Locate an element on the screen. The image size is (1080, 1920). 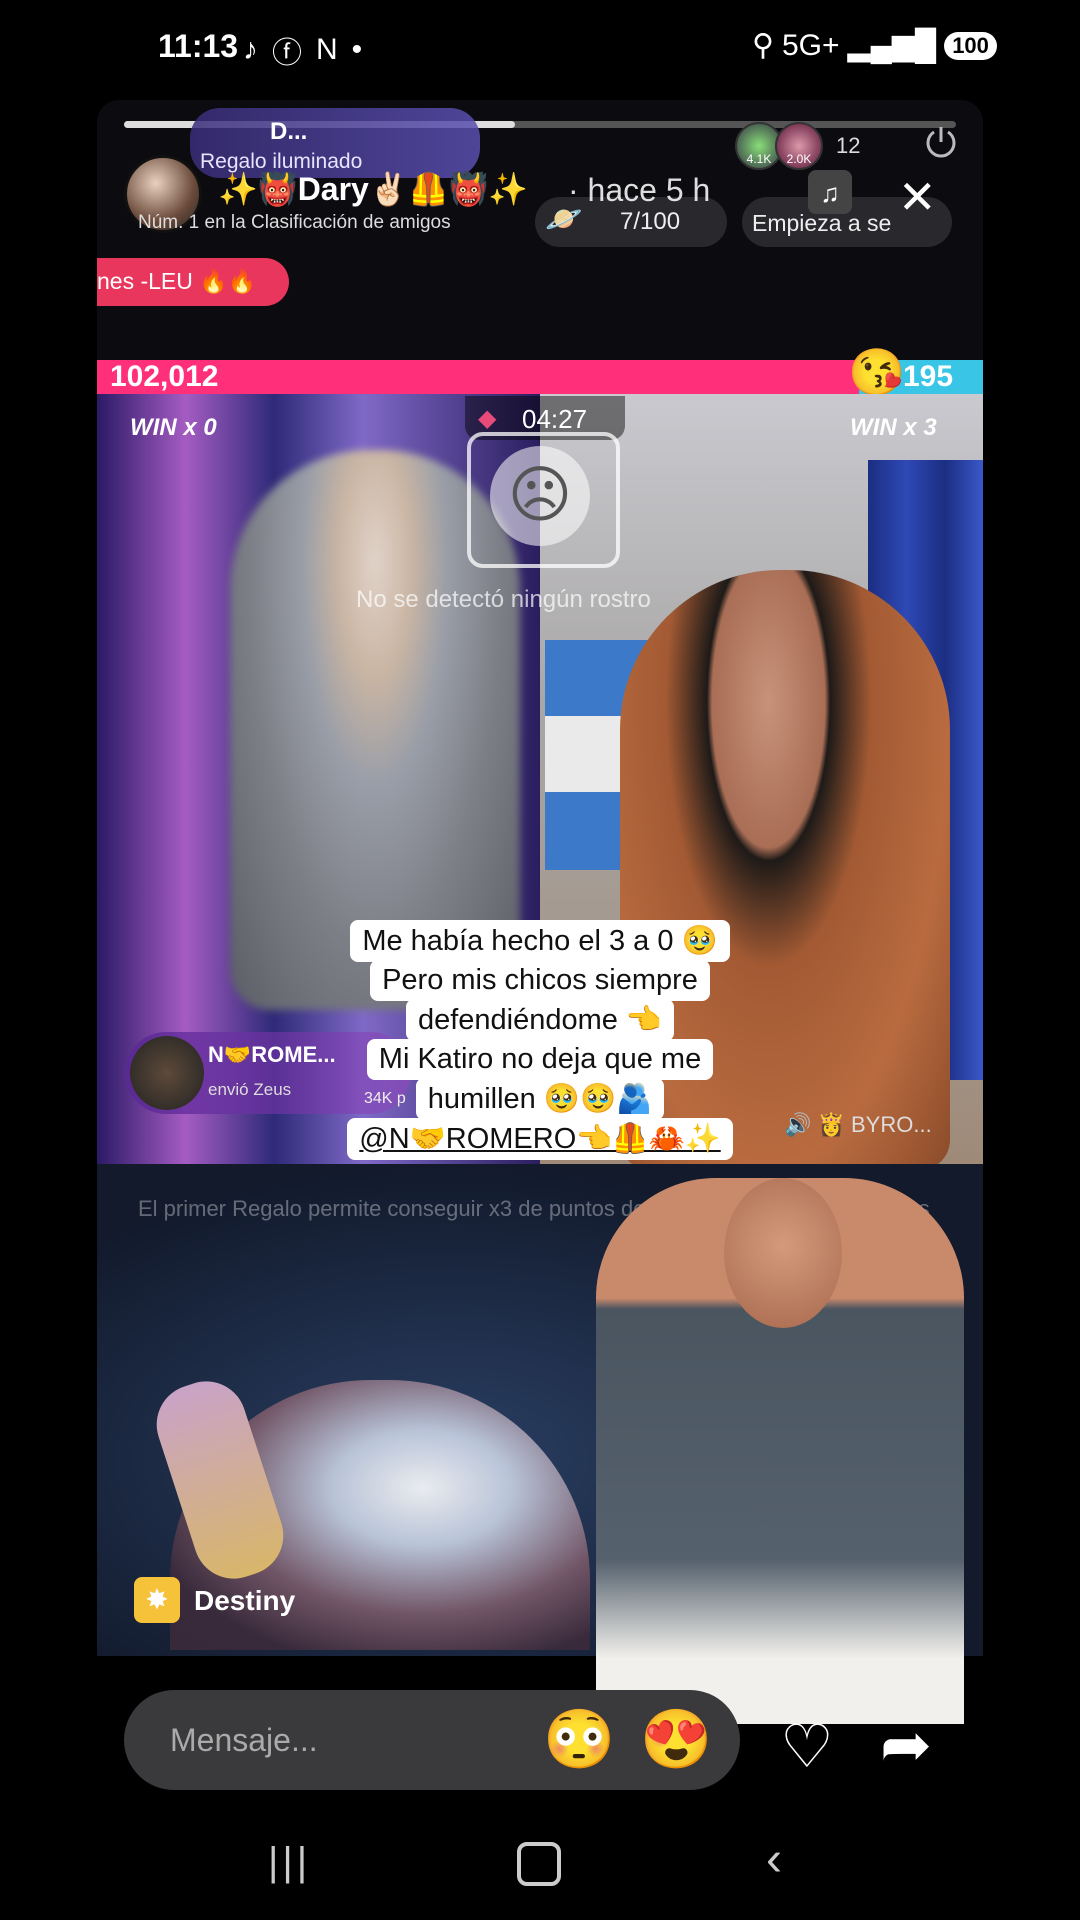
recent-apps-icon: ||| is located at coordinates (289, 1862).